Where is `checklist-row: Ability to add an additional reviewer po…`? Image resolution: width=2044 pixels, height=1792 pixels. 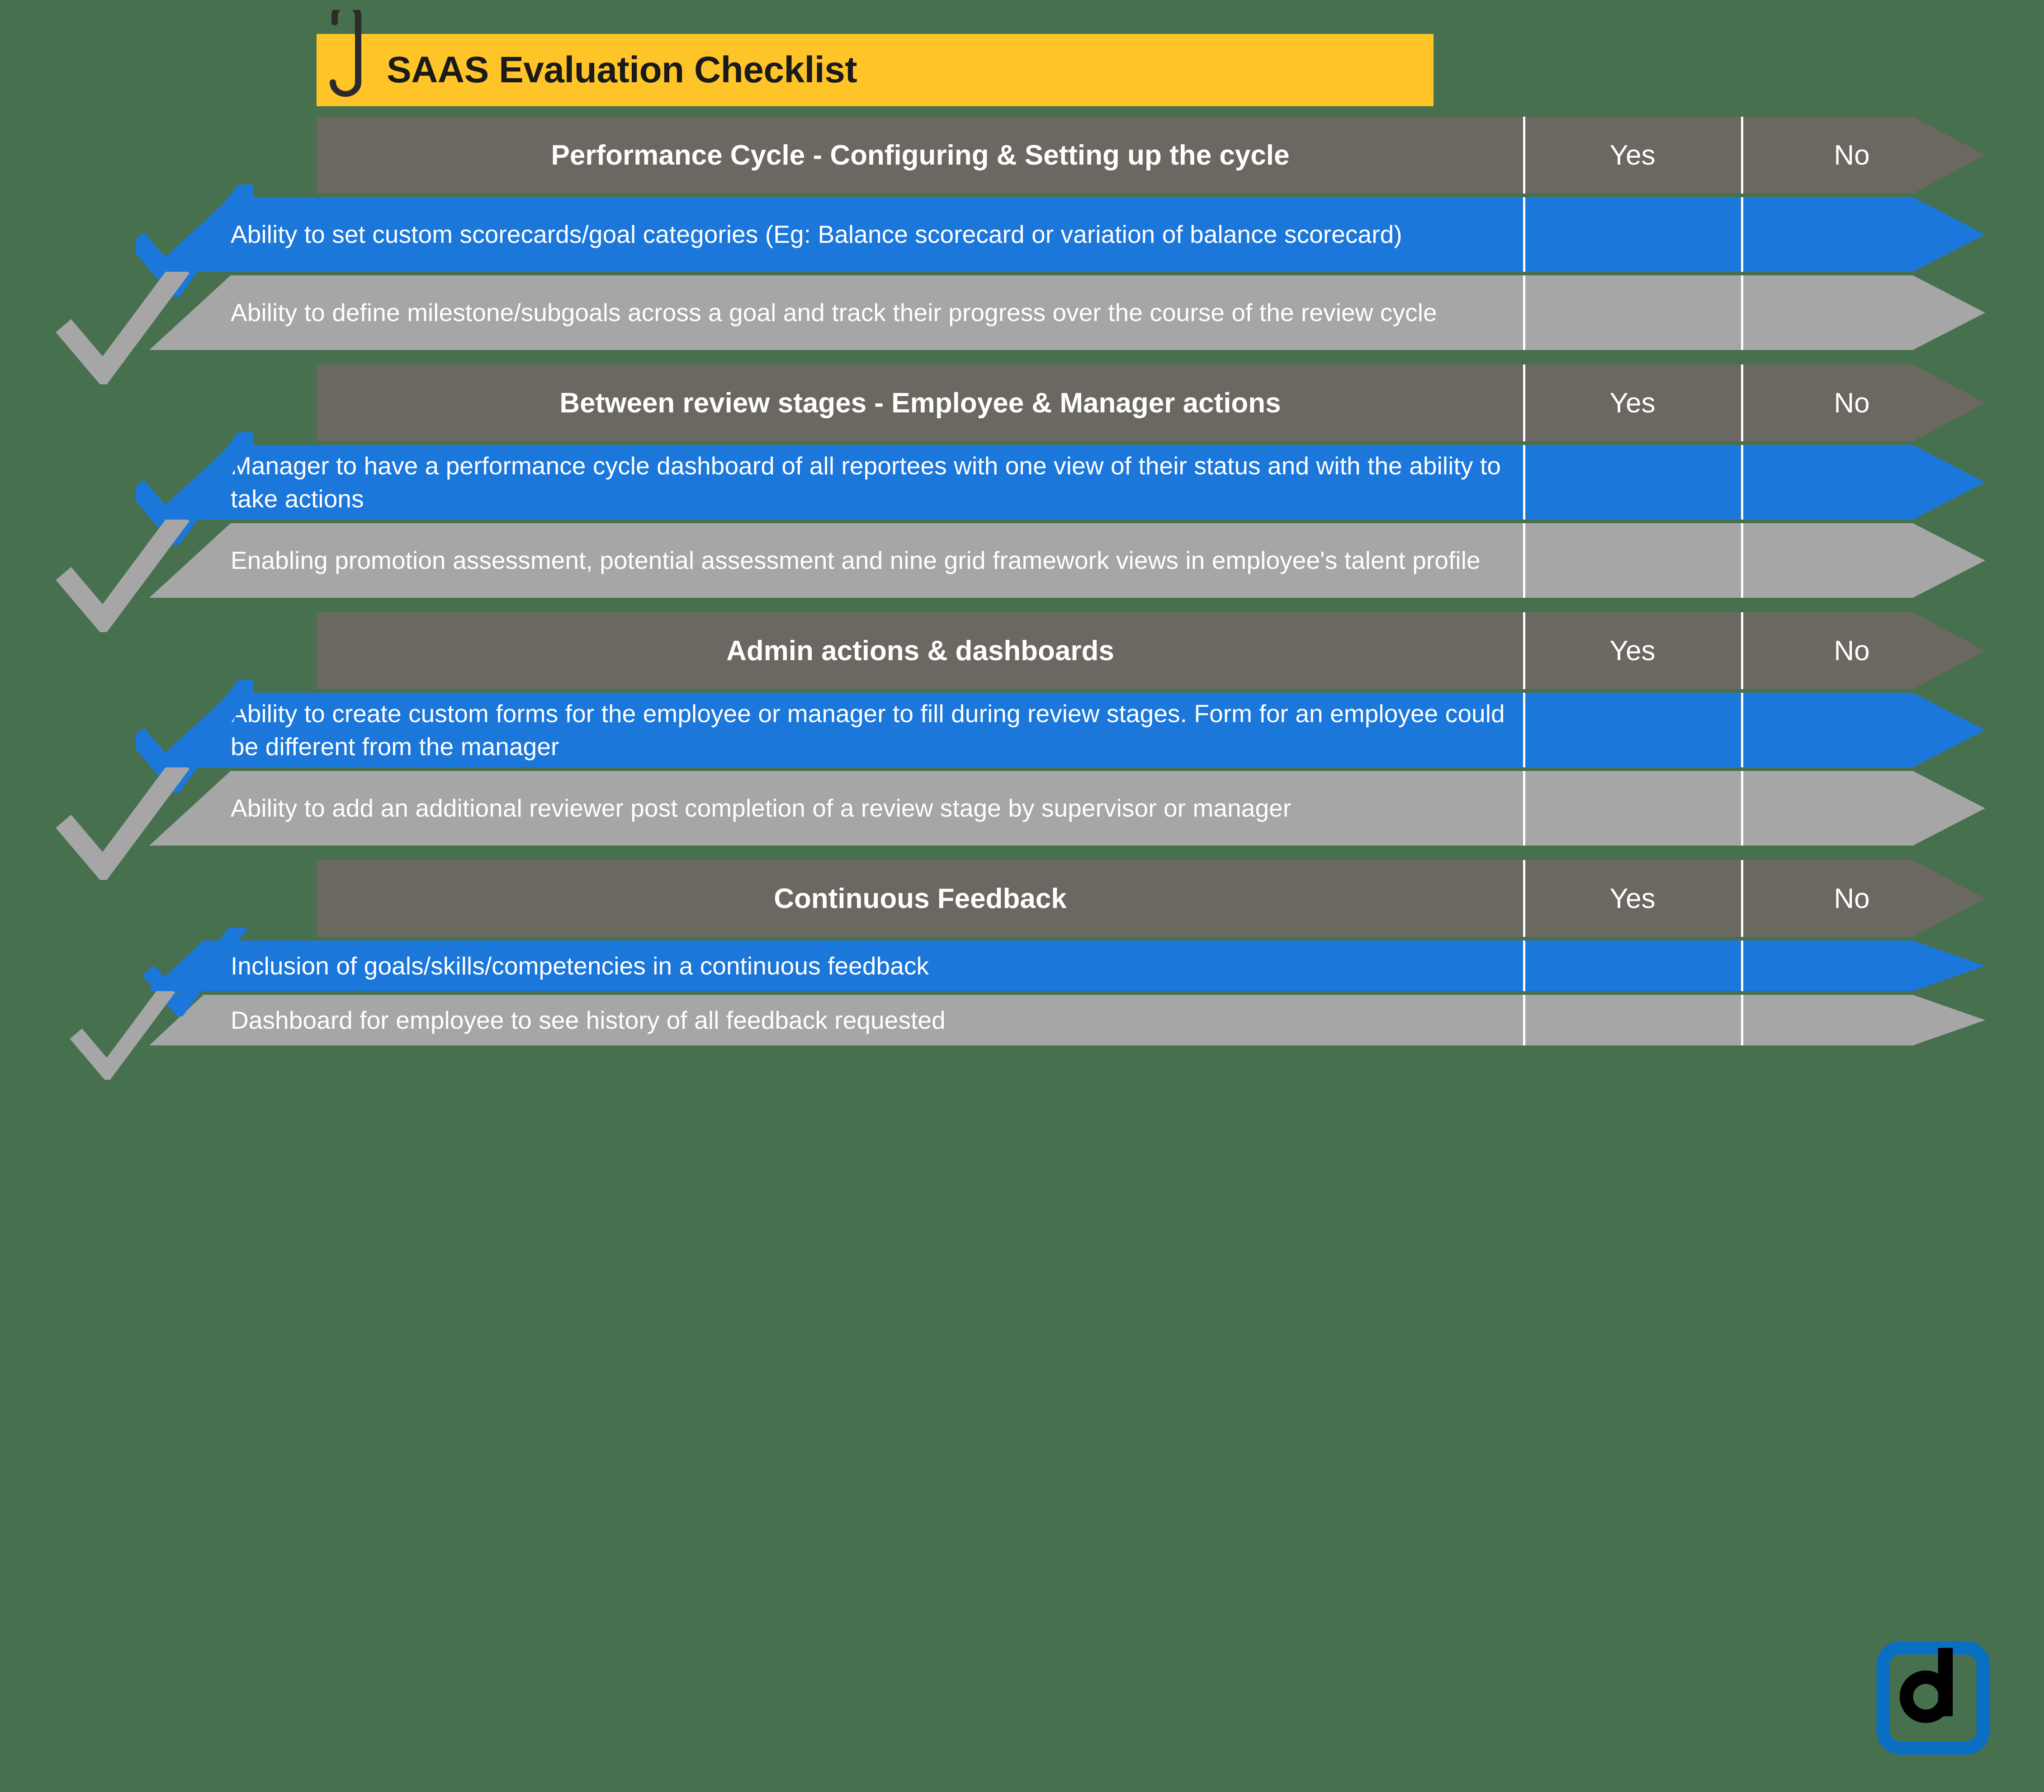 checklist-row: Ability to add an additional reviewer po… is located at coordinates (1022, 820).